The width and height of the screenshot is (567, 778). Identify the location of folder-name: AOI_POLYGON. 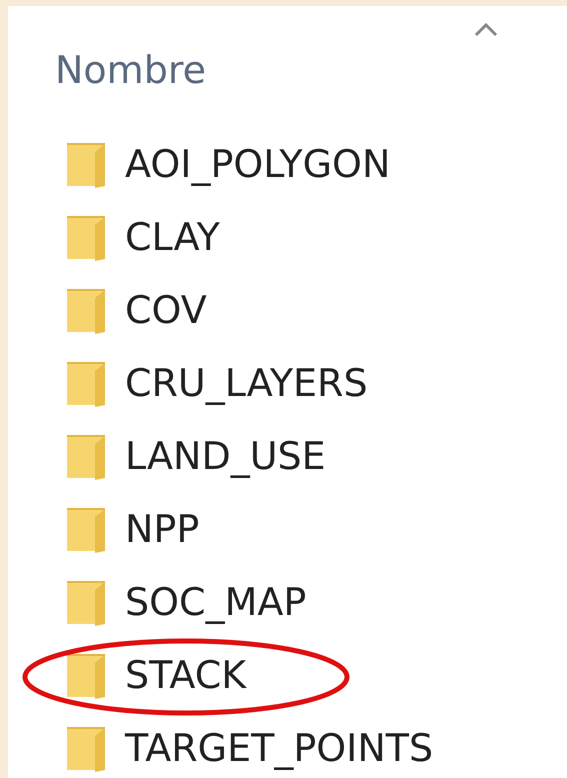
(257, 164).